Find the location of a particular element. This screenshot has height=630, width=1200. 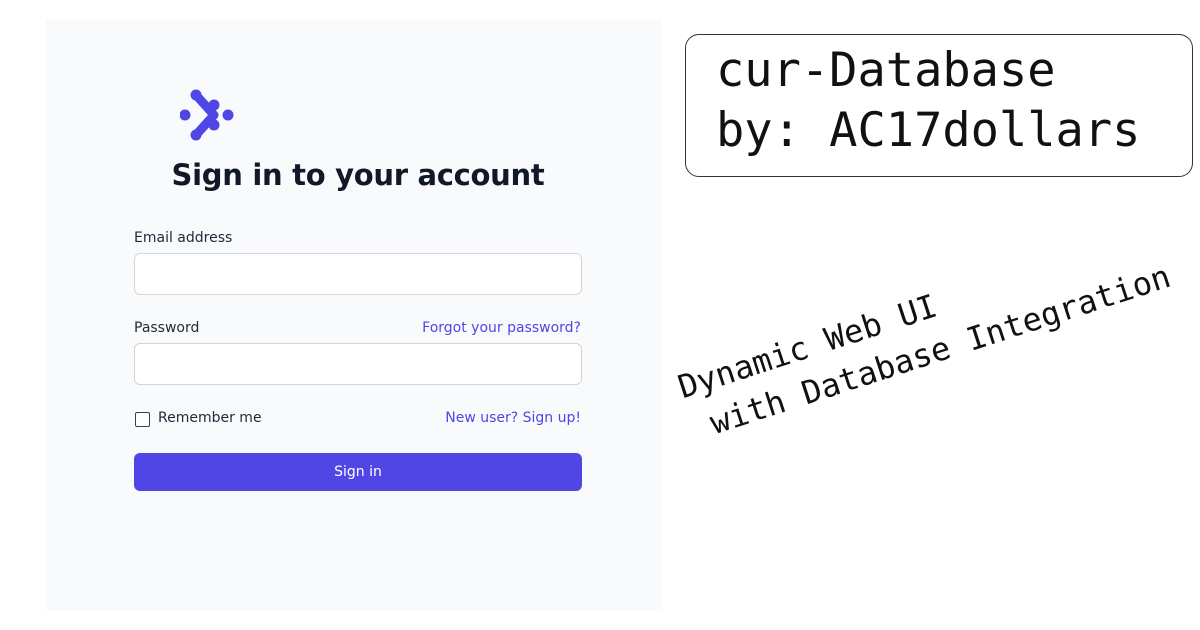

remember-me-label: Remember me is located at coordinates (210, 418).